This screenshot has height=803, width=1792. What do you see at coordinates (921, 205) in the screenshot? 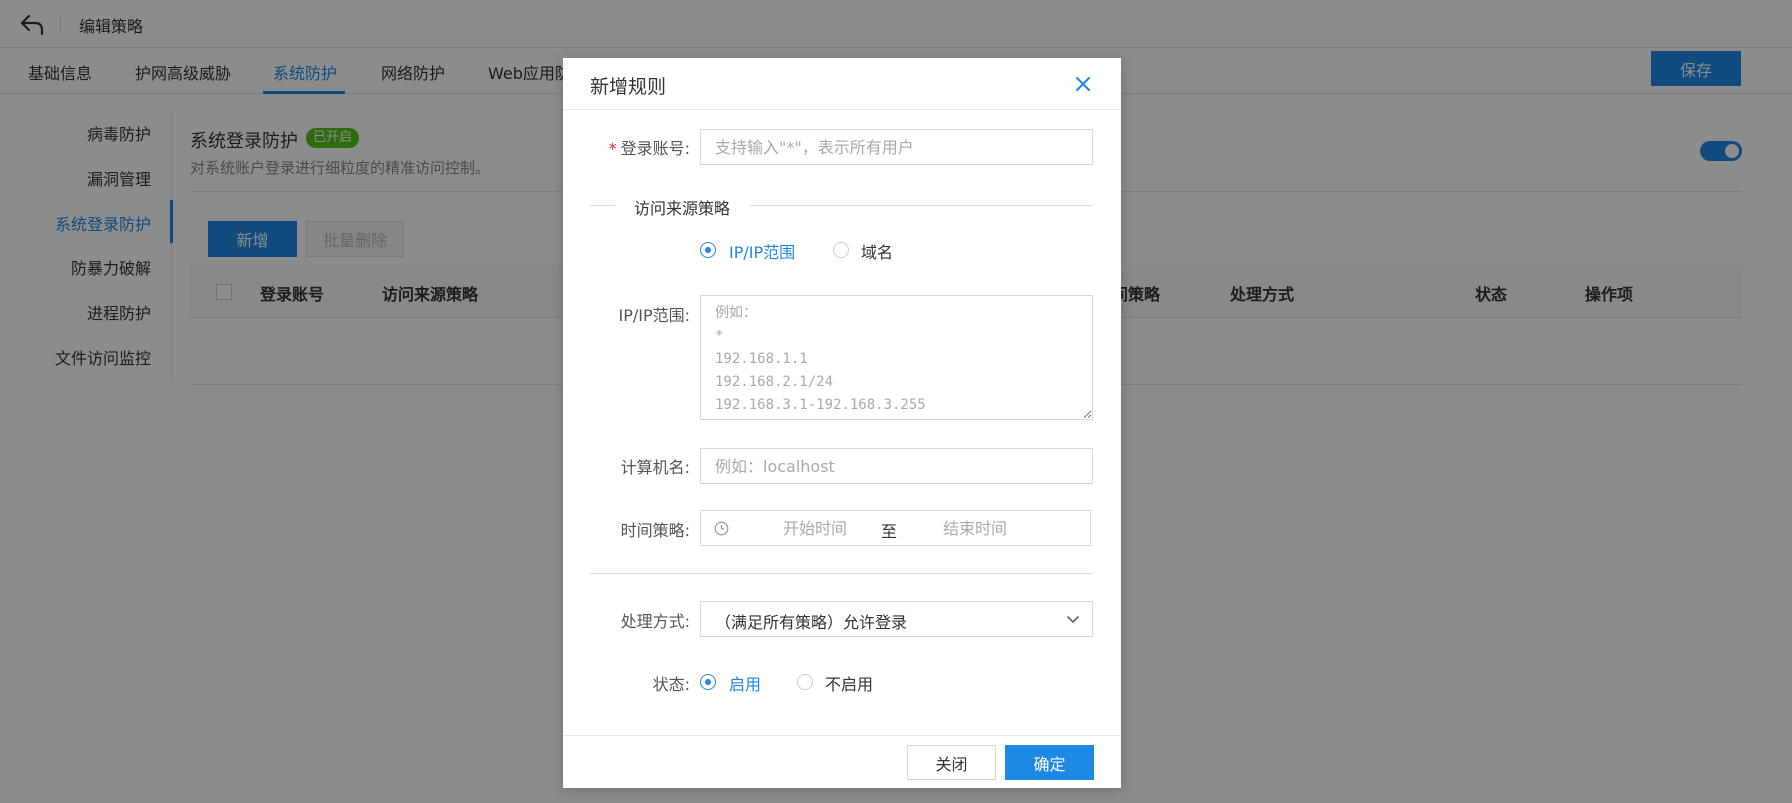
I see `divider-line-right` at bounding box center [921, 205].